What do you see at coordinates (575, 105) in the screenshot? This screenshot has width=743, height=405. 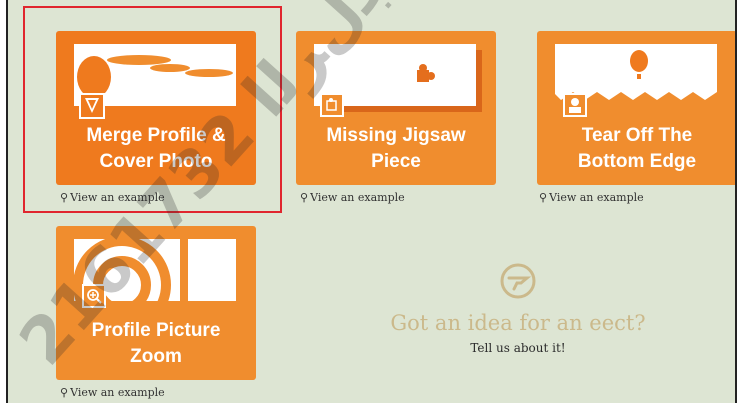 I see `avatar-badge-icon` at bounding box center [575, 105].